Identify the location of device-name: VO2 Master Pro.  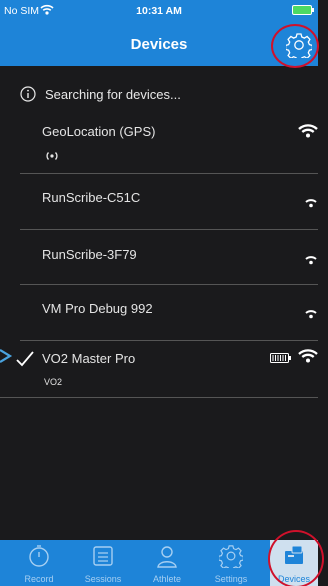
(89, 358).